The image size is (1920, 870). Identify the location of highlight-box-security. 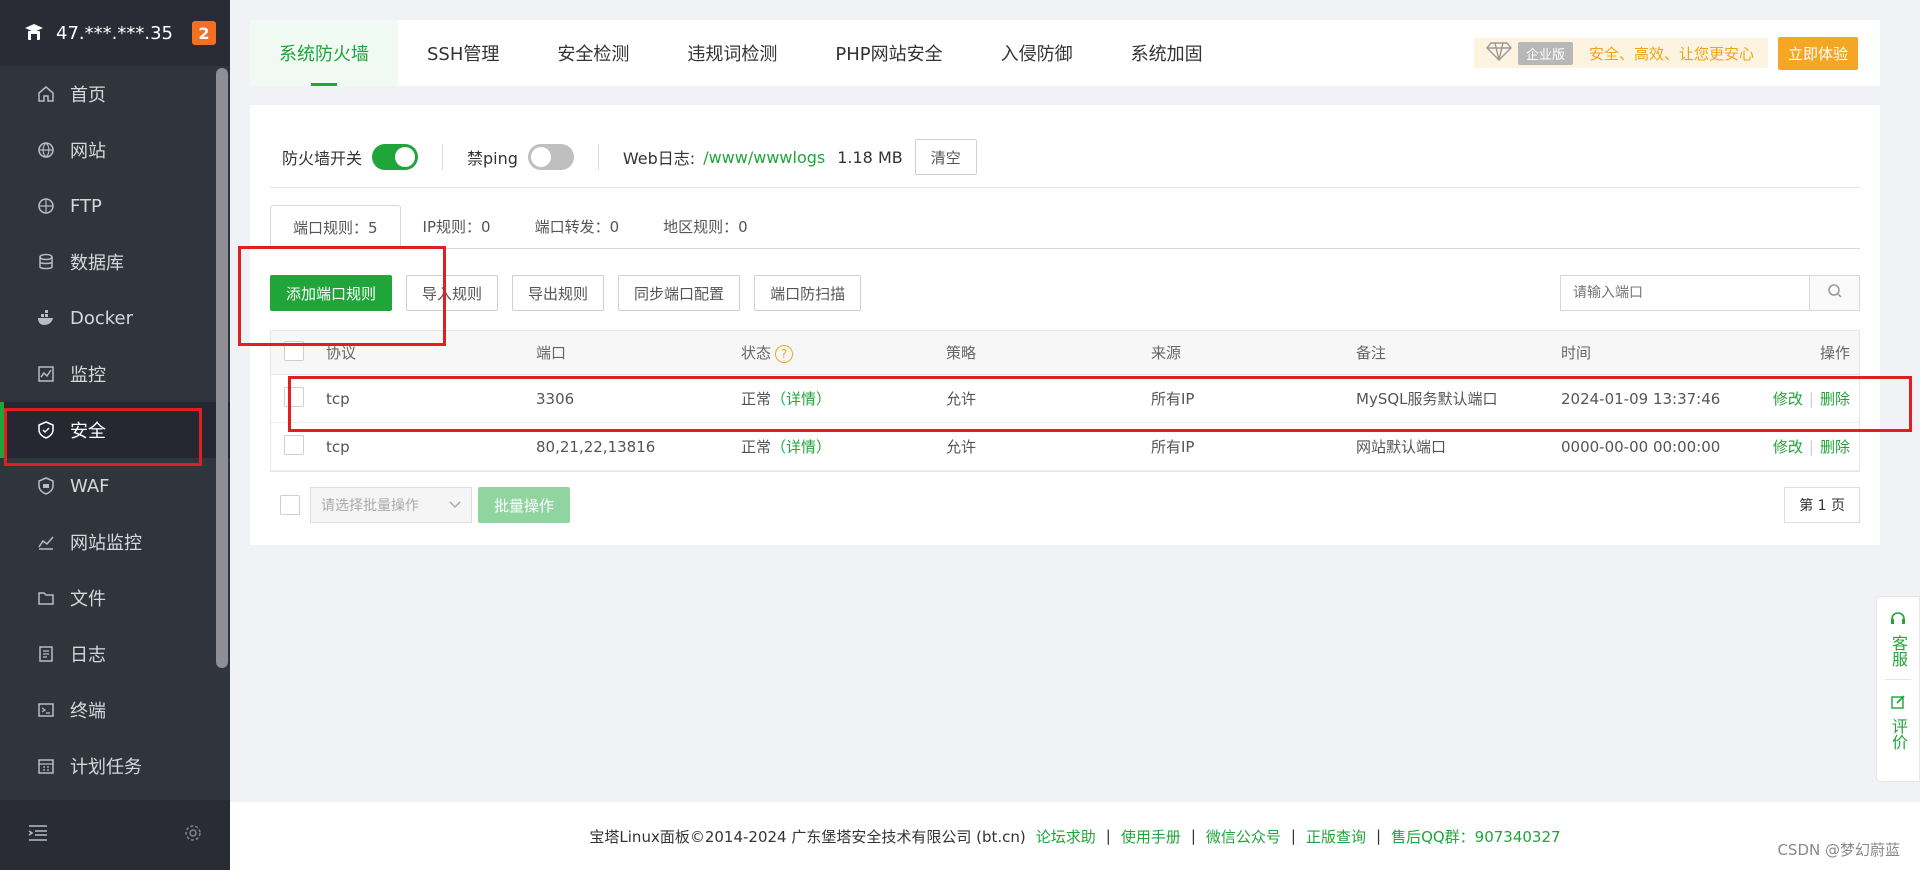
(103, 437).